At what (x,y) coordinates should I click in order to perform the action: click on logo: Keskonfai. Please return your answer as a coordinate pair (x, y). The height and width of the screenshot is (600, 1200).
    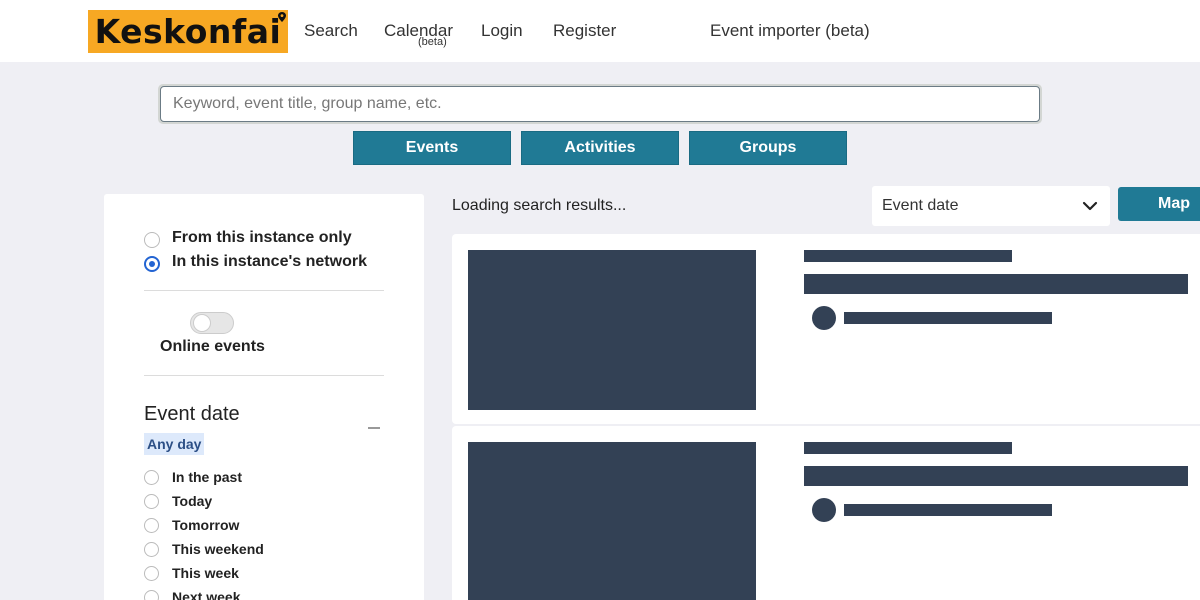
    Looking at the image, I should click on (188, 31).